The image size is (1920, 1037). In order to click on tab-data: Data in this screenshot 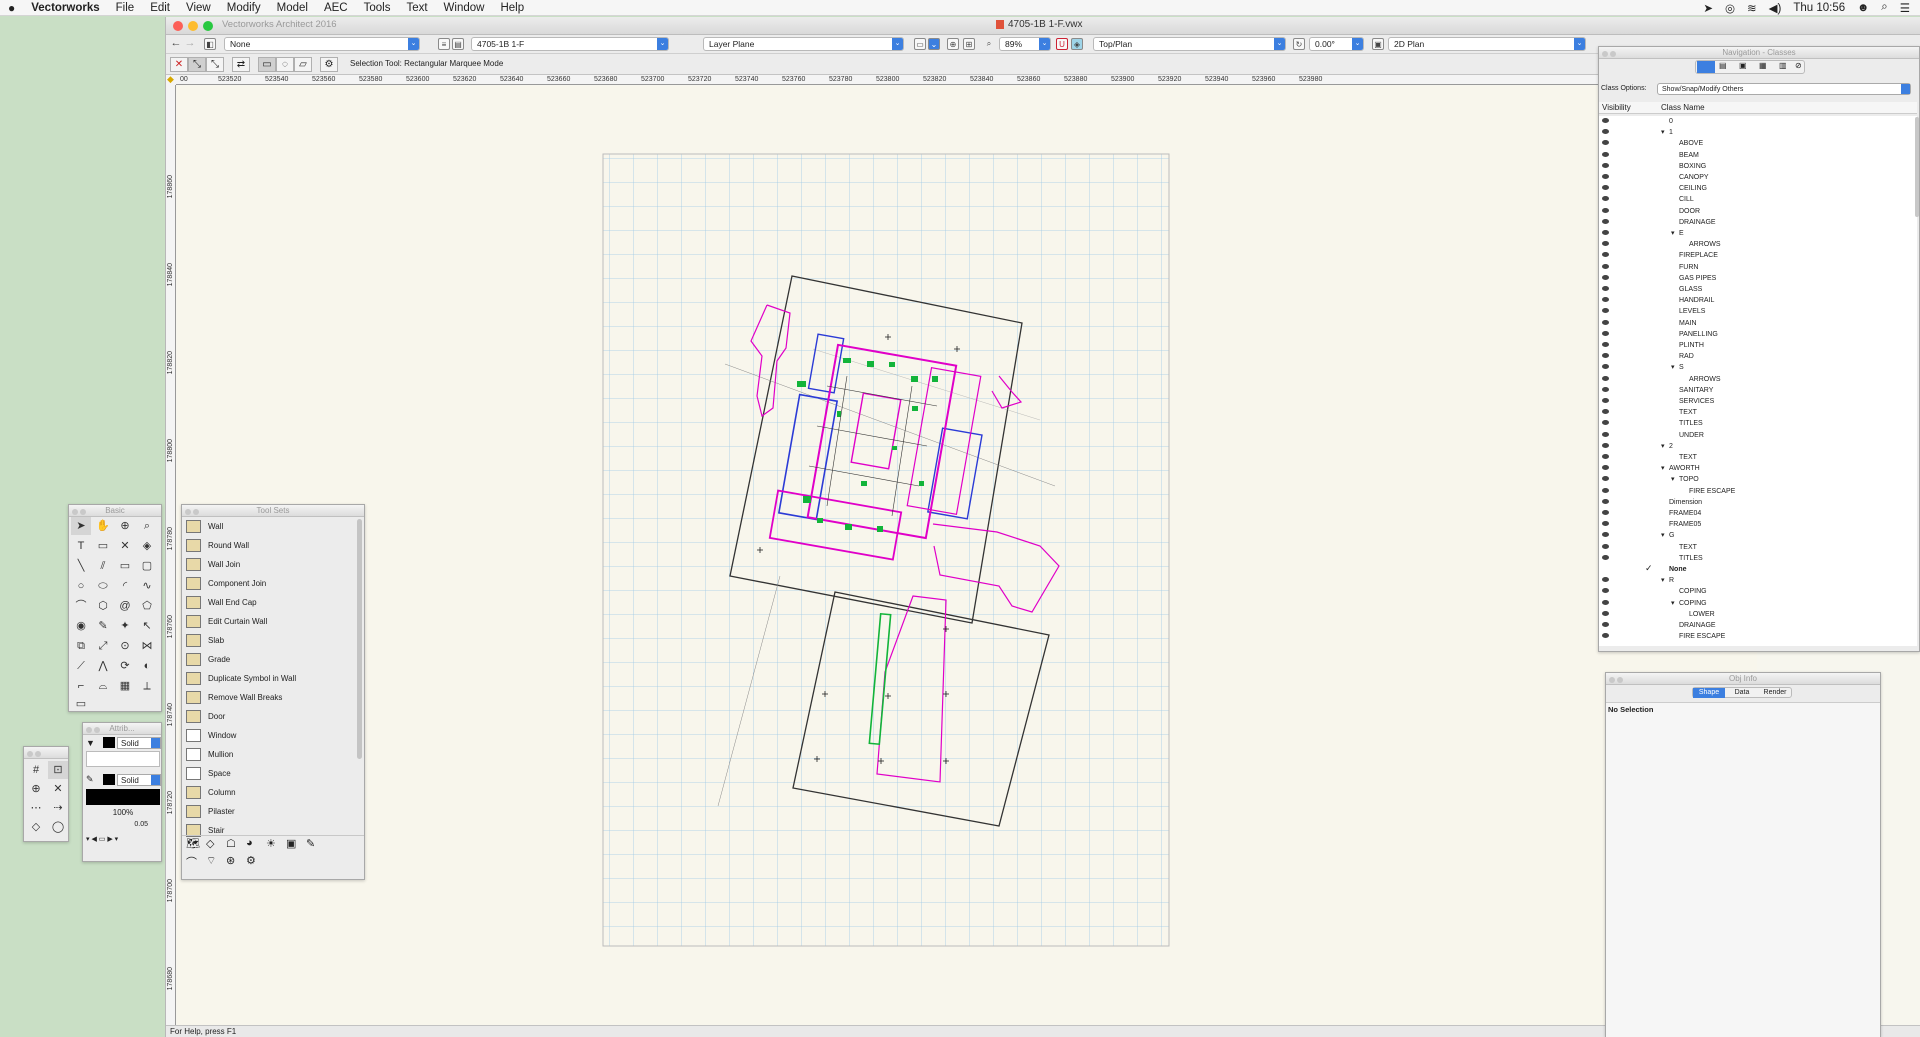, I will do `click(1742, 693)`.